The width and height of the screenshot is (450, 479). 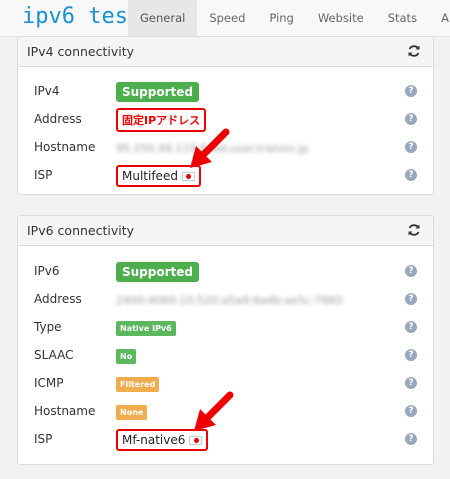 What do you see at coordinates (157, 92) in the screenshot?
I see `ipv4-supported-badge: Supported` at bounding box center [157, 92].